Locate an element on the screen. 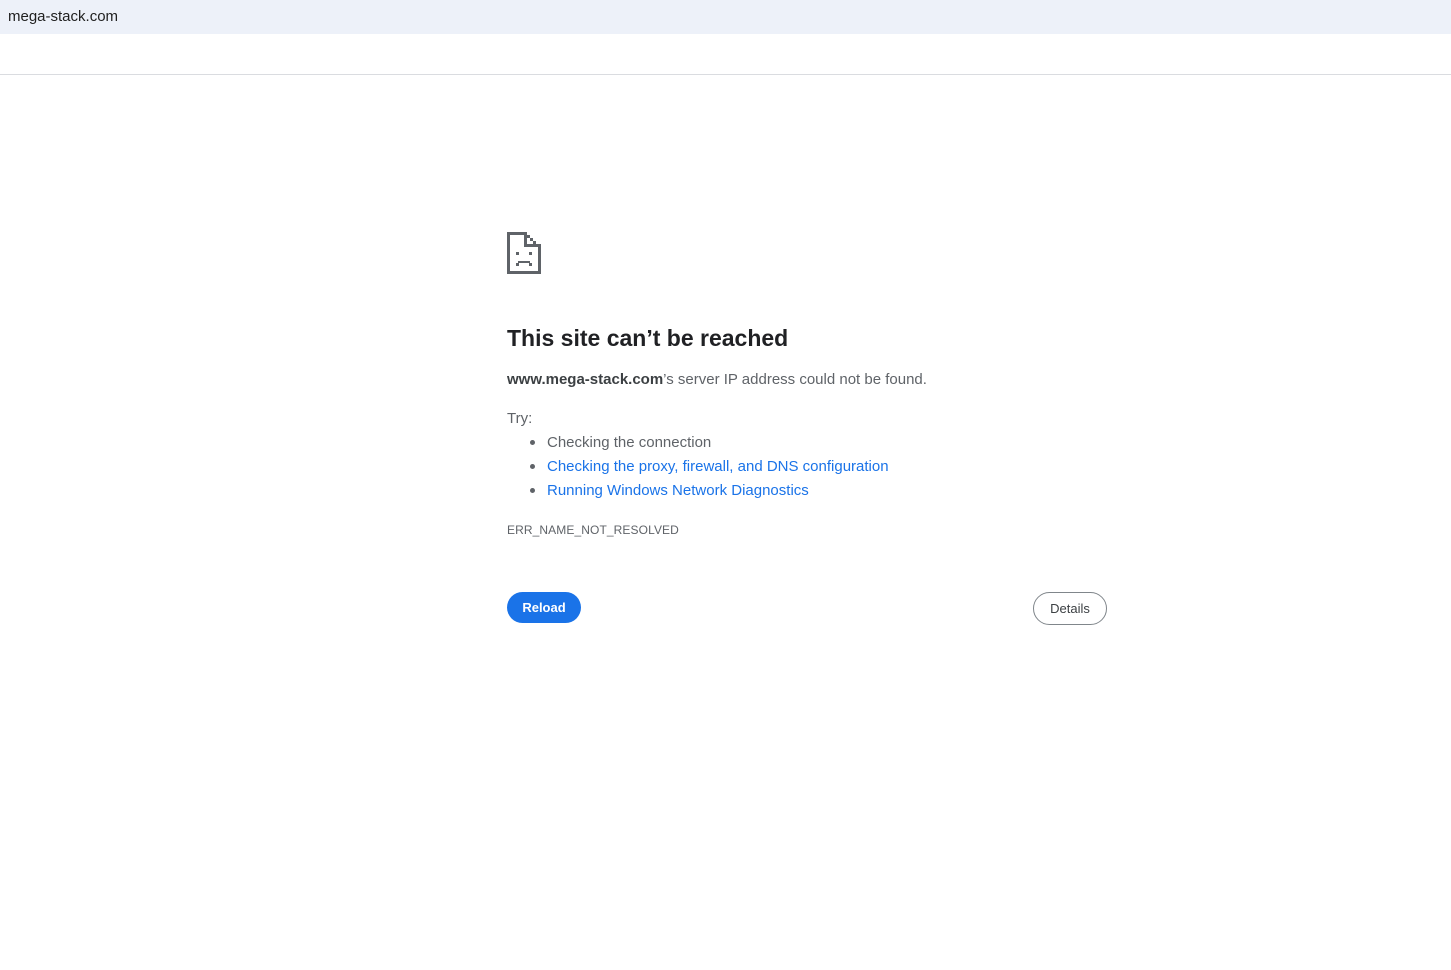  list-item: Running Windows Network Diagnostics is located at coordinates (698, 493).